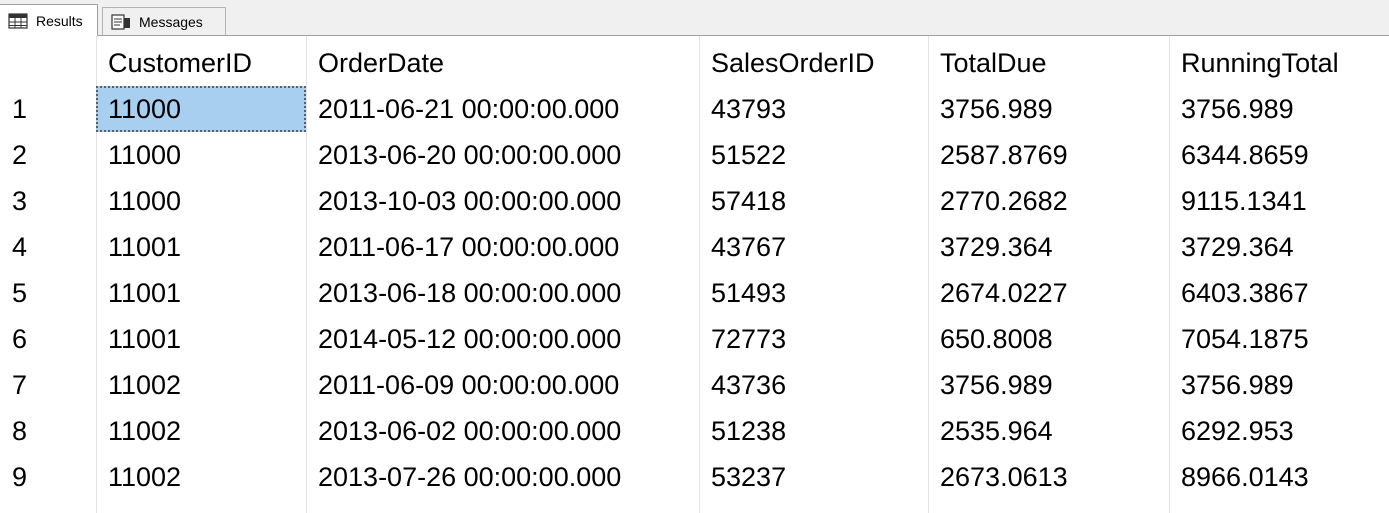 Image resolution: width=1389 pixels, height=513 pixels. What do you see at coordinates (1048, 339) in the screenshot?
I see `table-cell: 650.8008` at bounding box center [1048, 339].